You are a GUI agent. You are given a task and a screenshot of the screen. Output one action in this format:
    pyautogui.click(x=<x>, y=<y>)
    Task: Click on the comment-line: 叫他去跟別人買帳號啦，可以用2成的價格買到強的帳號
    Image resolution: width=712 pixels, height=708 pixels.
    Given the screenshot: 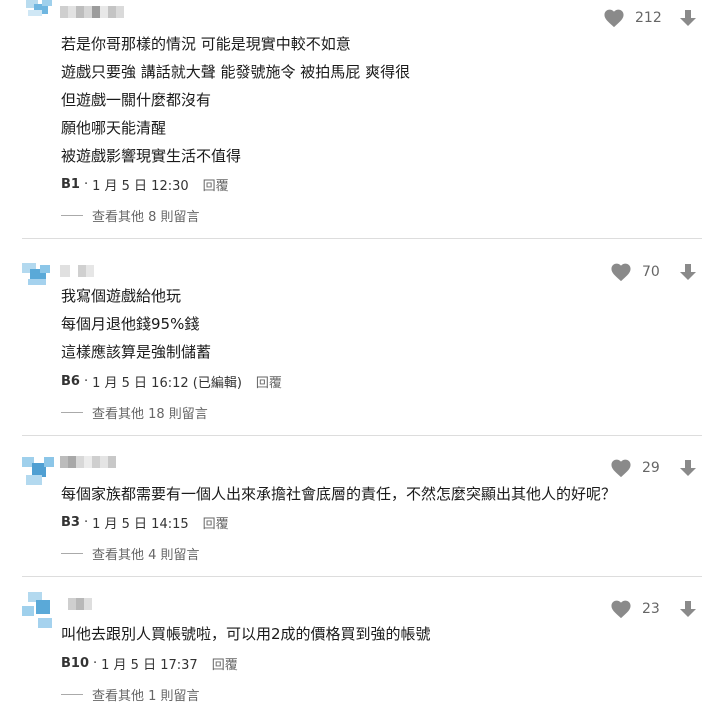 What is the action you would take?
    pyautogui.click(x=246, y=634)
    